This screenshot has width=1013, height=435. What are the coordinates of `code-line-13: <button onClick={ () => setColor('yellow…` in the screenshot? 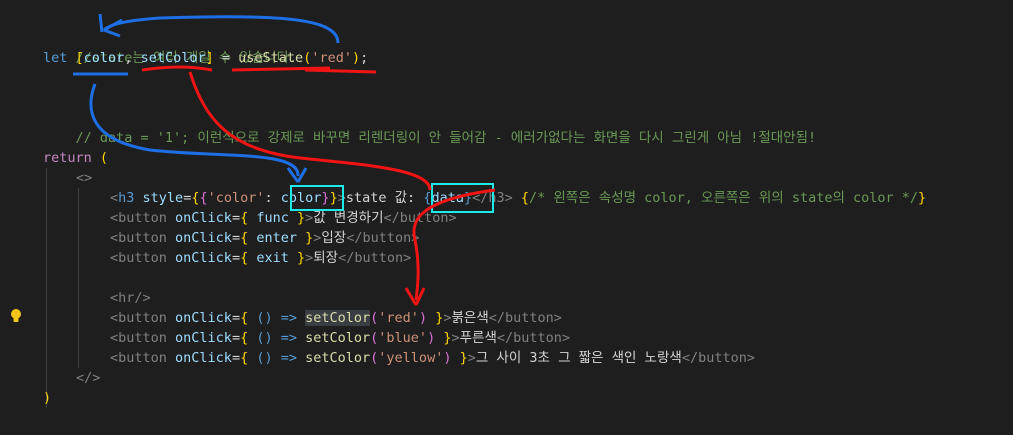 It's located at (432, 358).